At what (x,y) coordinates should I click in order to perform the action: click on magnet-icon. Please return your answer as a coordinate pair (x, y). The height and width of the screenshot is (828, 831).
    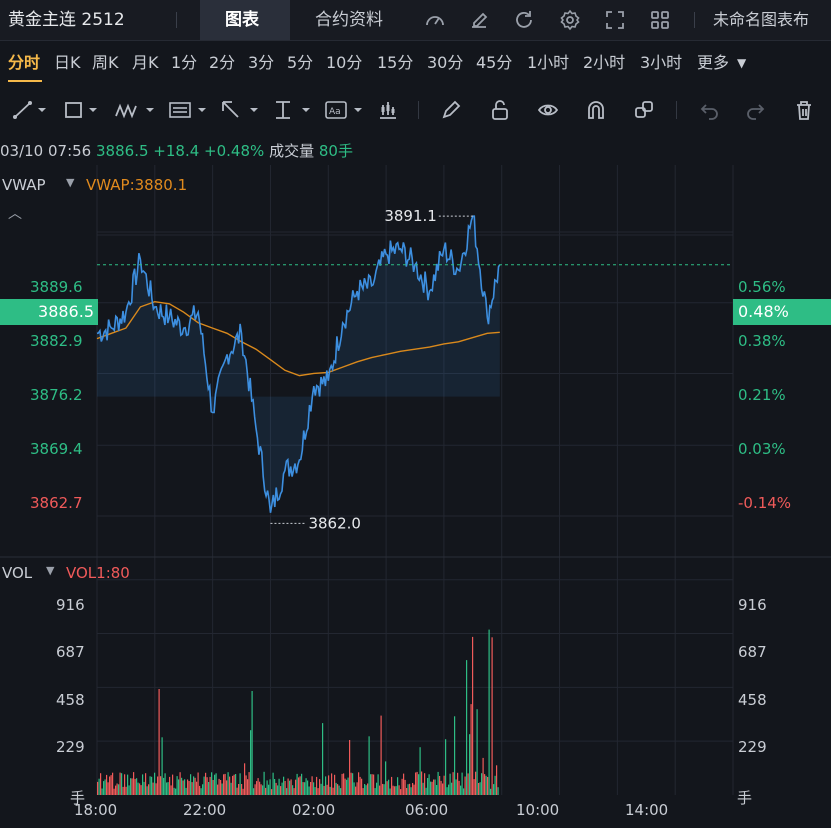
    Looking at the image, I should click on (596, 110).